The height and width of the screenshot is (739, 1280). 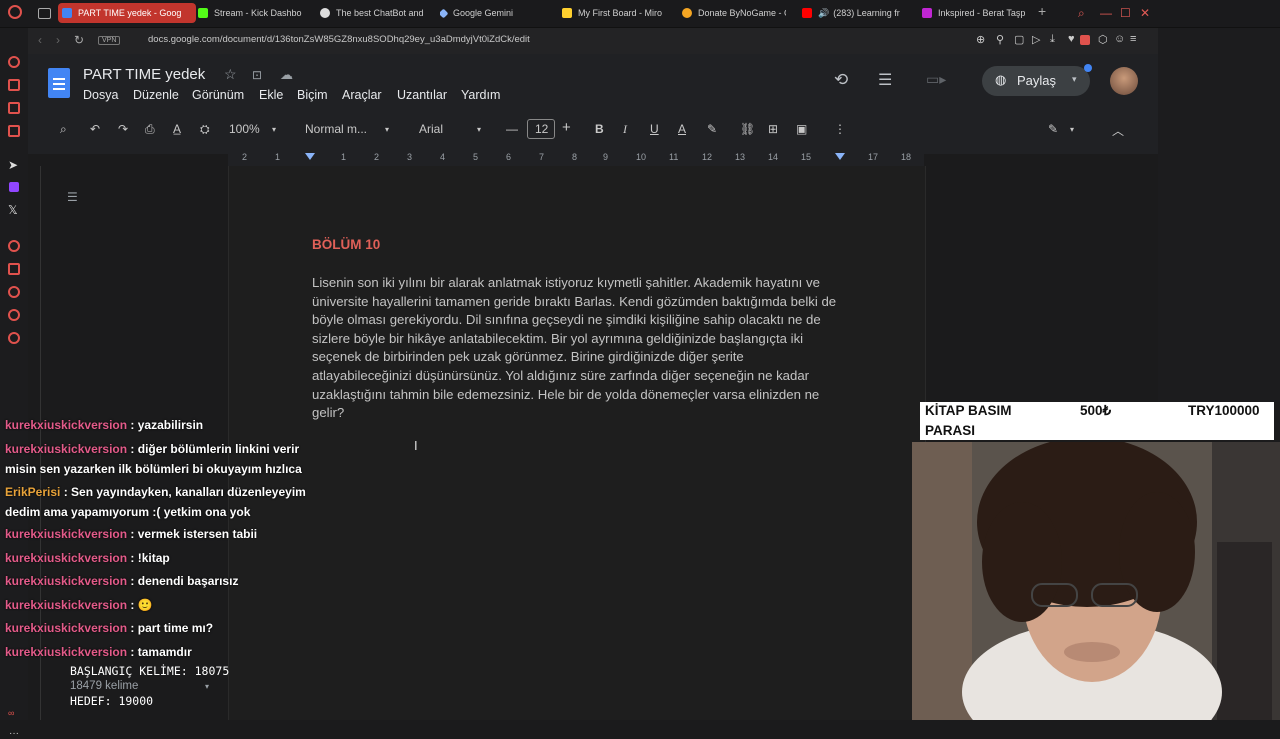 What do you see at coordinates (177, 129) in the screenshot?
I see `spellcheck-icon: A̲` at bounding box center [177, 129].